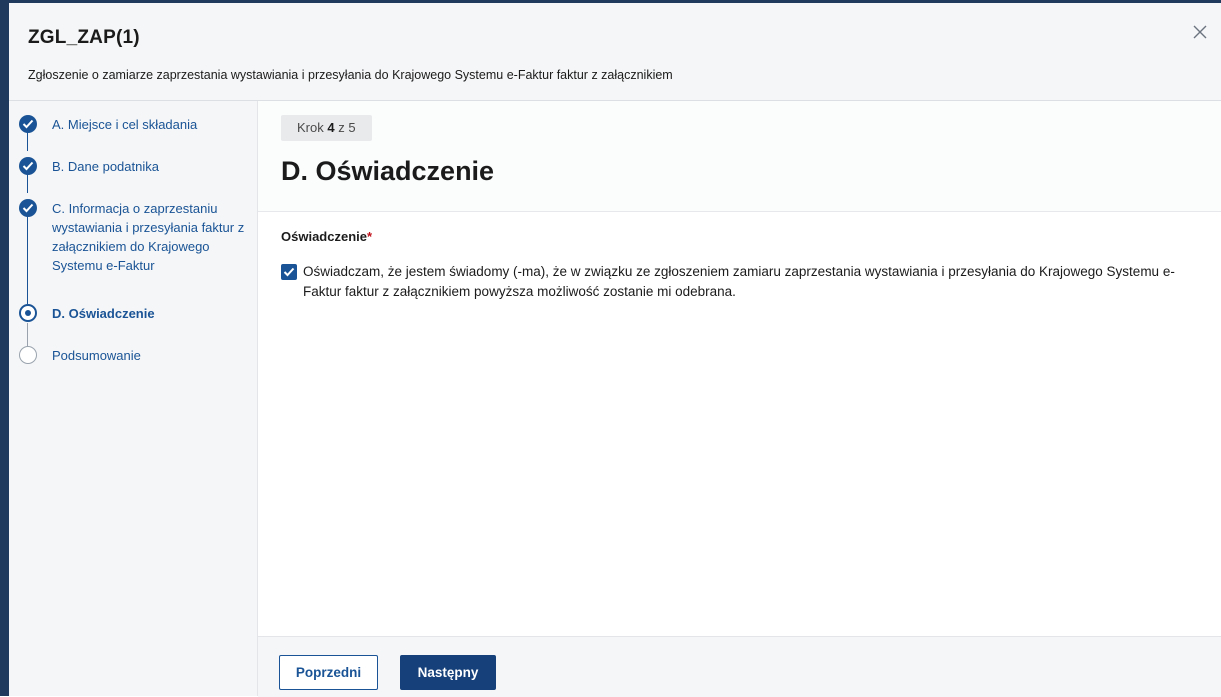 This screenshot has width=1221, height=697. What do you see at coordinates (310, 127) in the screenshot?
I see `step-counter-prefix: Krok` at bounding box center [310, 127].